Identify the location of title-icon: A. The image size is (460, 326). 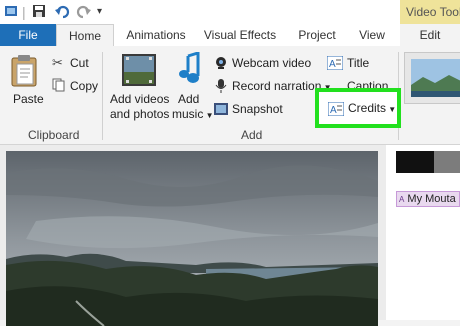
(335, 65).